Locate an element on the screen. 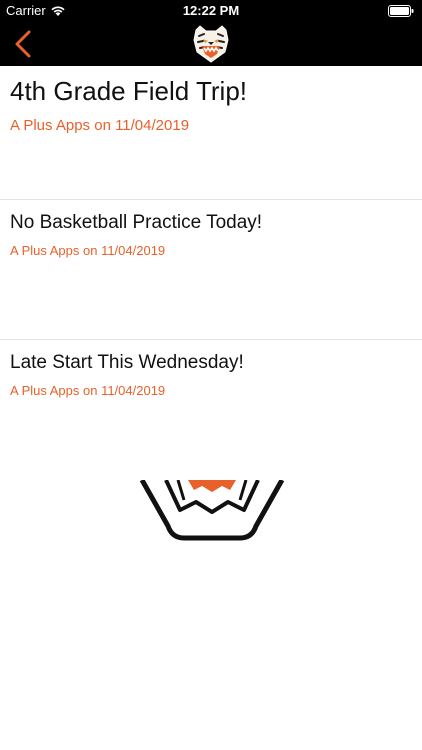  tiger-logo is located at coordinates (211, 44).